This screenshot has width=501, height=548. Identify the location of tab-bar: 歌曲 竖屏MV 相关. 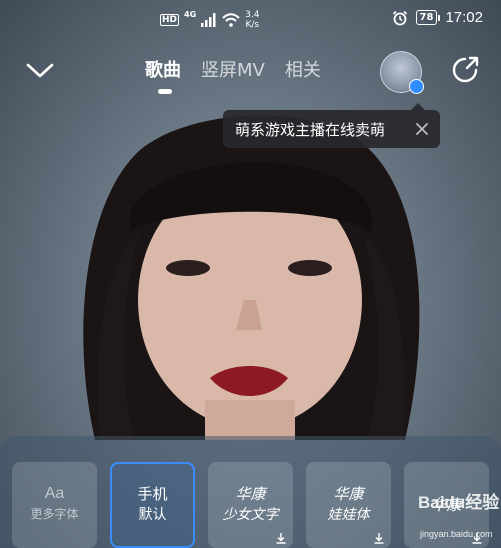
(233, 69).